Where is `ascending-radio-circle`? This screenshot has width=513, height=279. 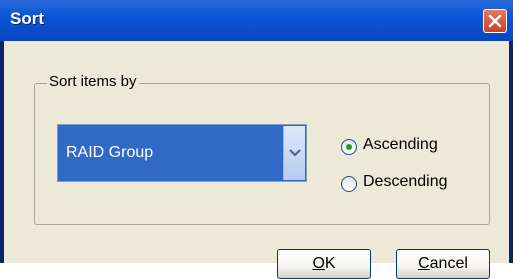 ascending-radio-circle is located at coordinates (349, 147).